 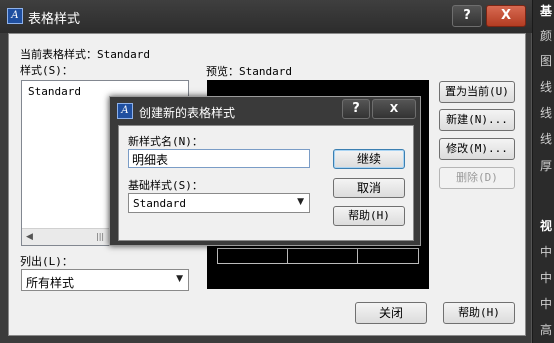 What do you see at coordinates (546, 11) in the screenshot?
I see `side-panel-item: 基` at bounding box center [546, 11].